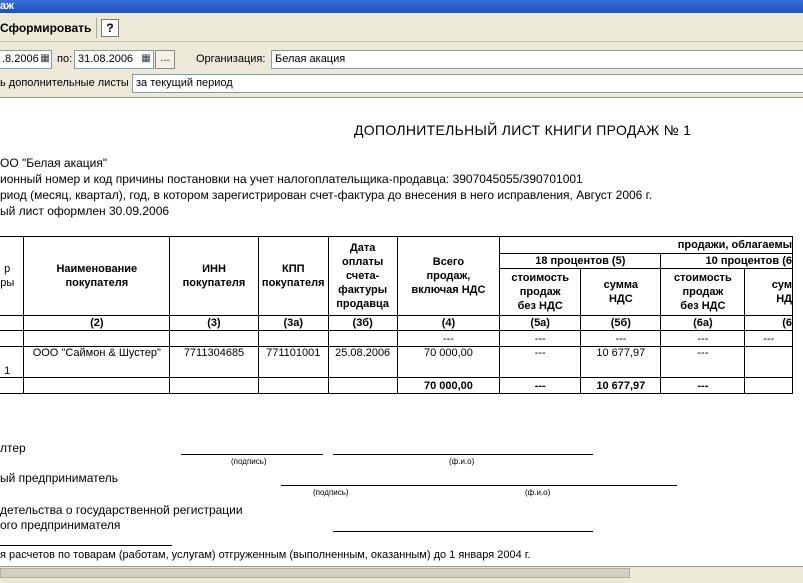 The image size is (803, 583). I want to click on cell-row-number: 1, so click(12, 362).